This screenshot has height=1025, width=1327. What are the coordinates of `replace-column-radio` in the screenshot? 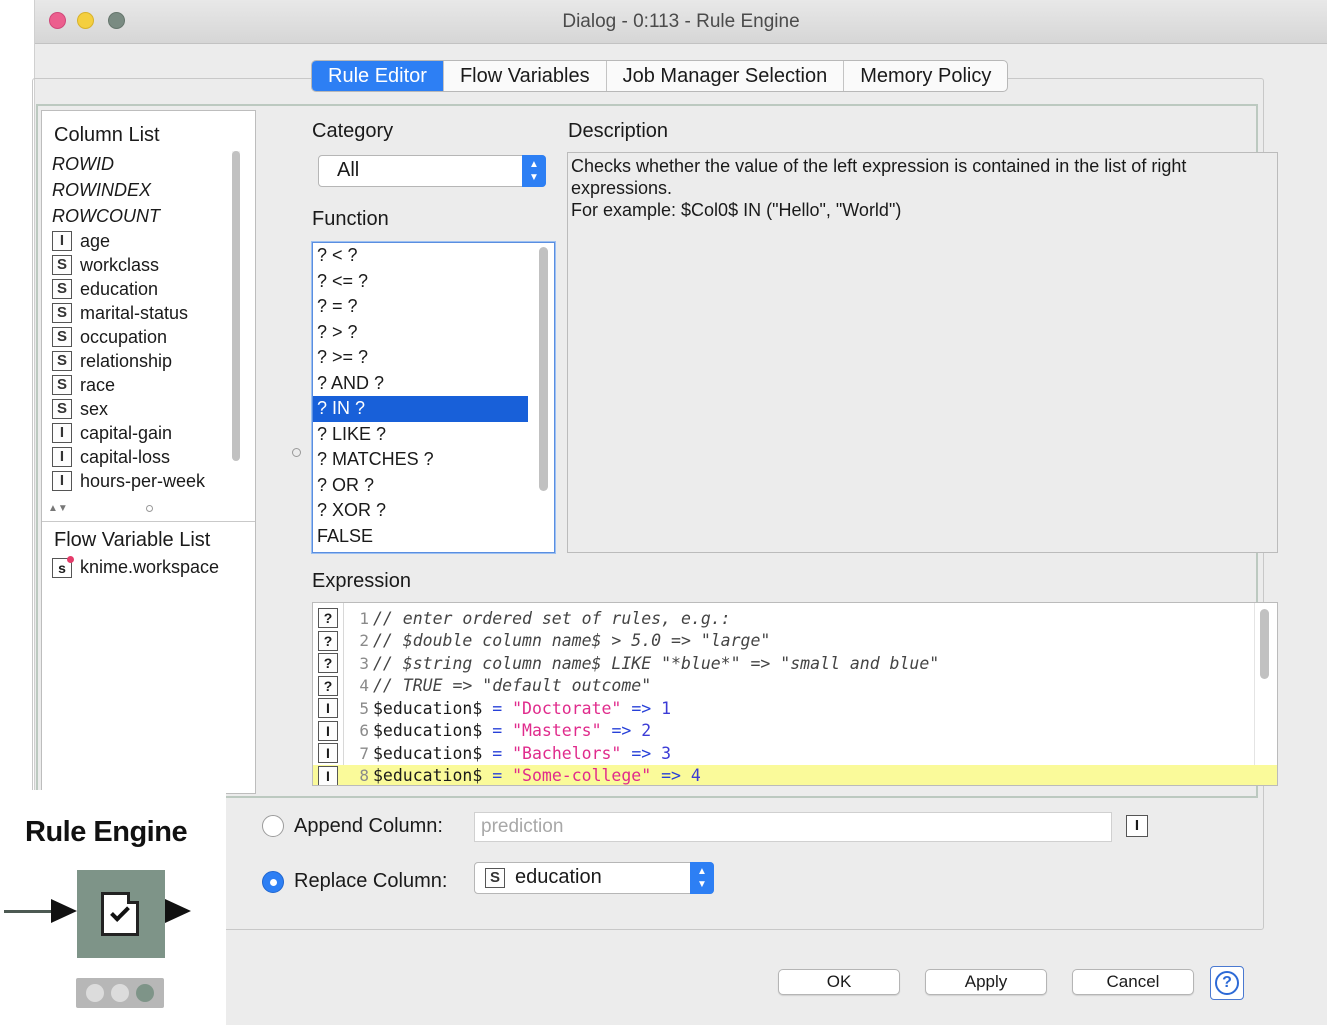 It's located at (273, 882).